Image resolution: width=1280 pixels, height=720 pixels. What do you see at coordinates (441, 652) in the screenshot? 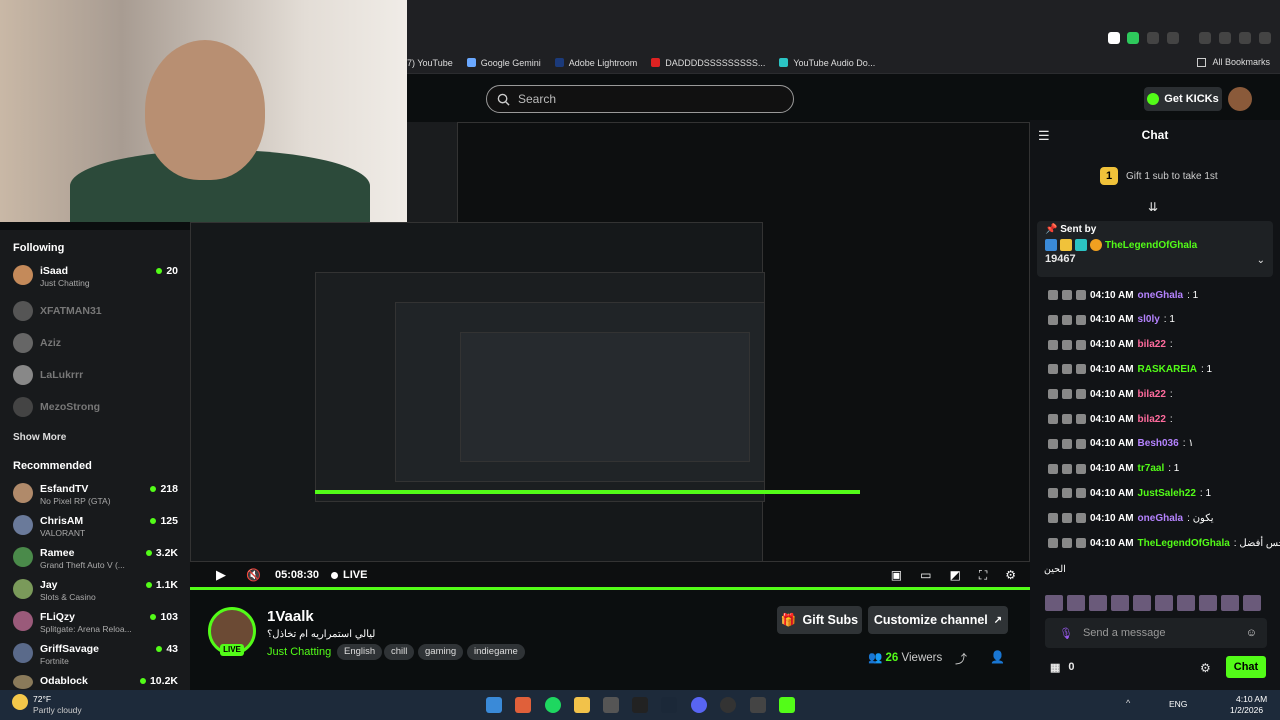
I see `tag-gaming: gaming` at bounding box center [441, 652].